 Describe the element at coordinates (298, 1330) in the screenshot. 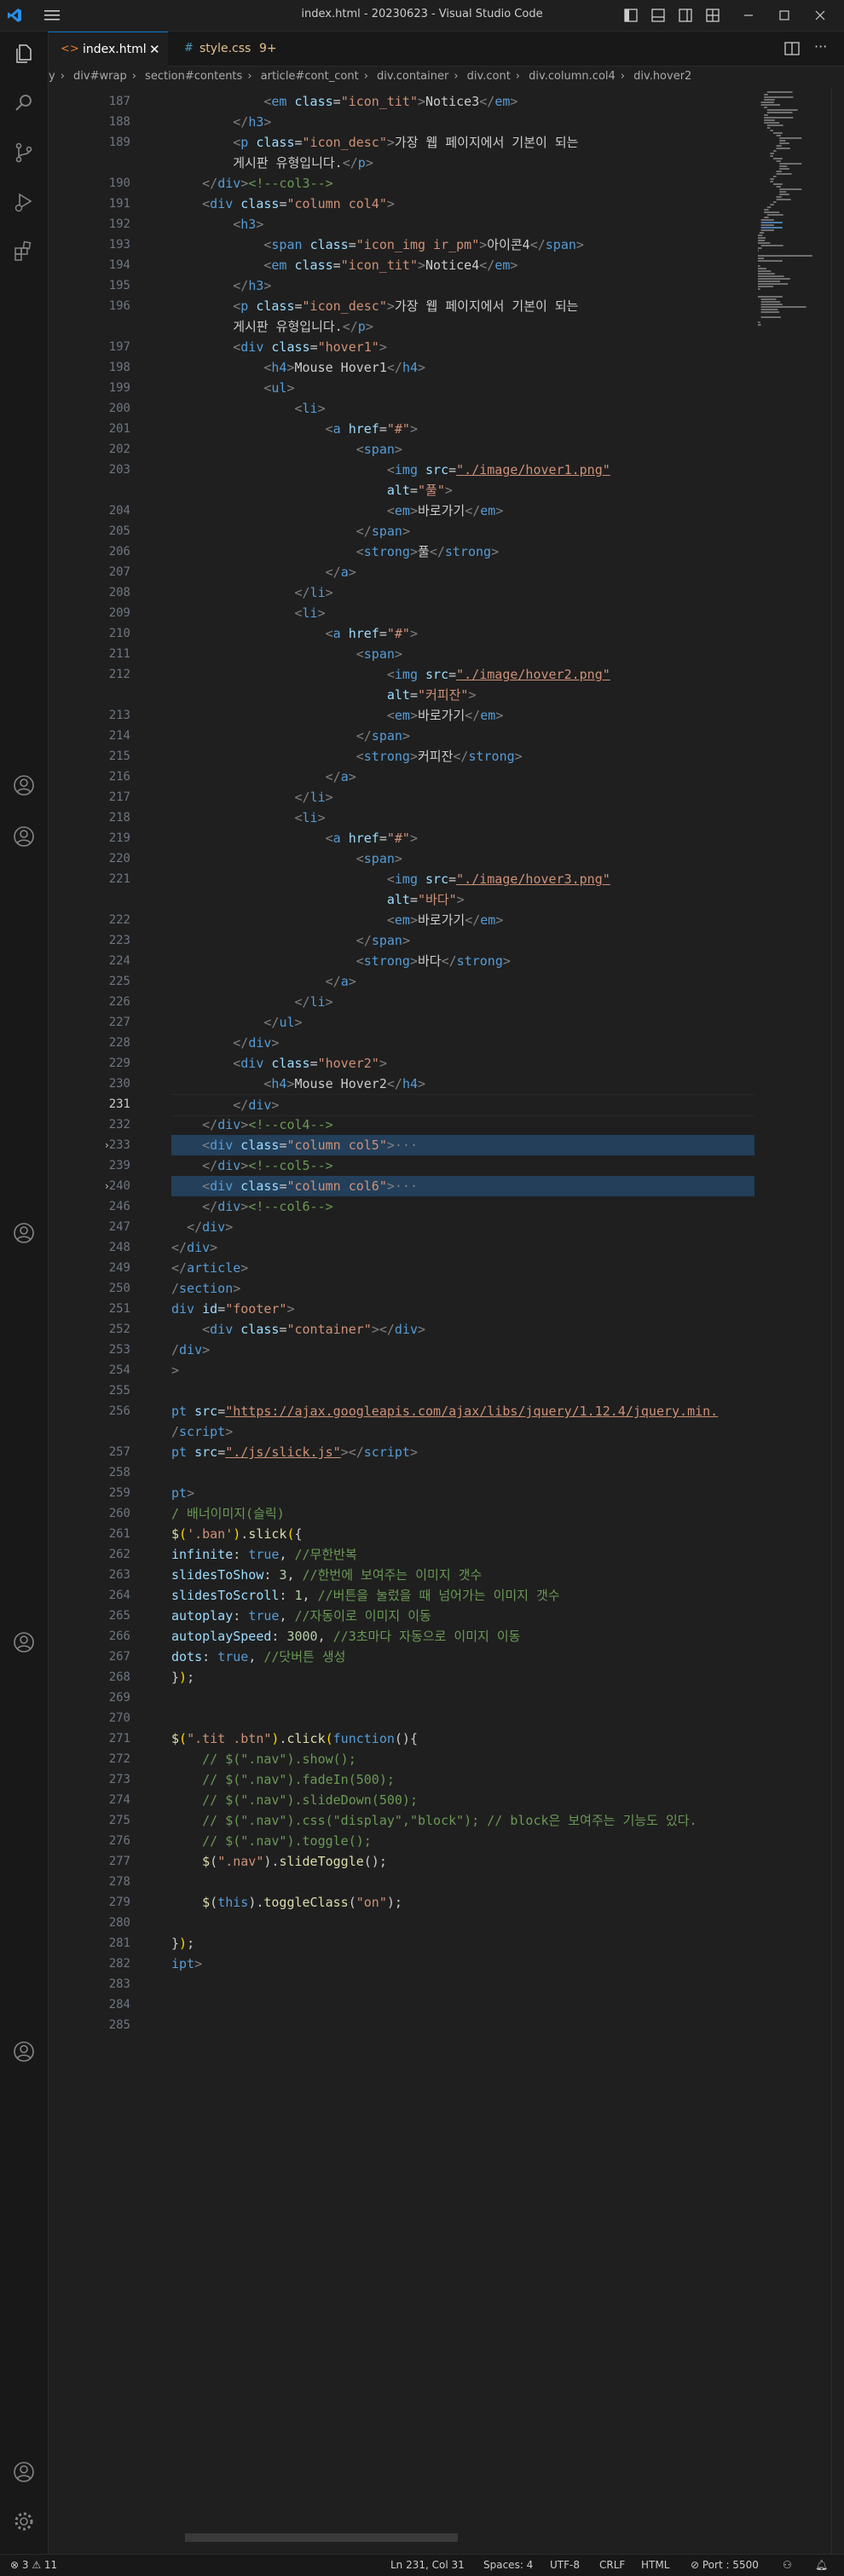

I see `code-line: <div class="container"></div>` at that location.